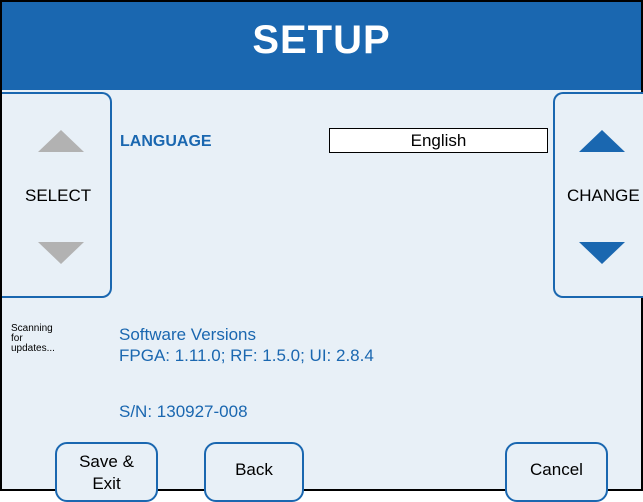 The image size is (643, 502). I want to click on back-button: Back, so click(254, 472).